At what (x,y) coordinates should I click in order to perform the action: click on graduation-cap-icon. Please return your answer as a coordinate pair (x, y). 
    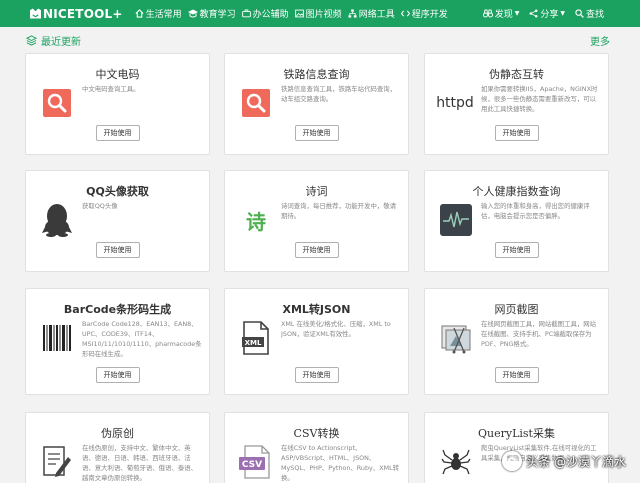
    Looking at the image, I should click on (192, 13).